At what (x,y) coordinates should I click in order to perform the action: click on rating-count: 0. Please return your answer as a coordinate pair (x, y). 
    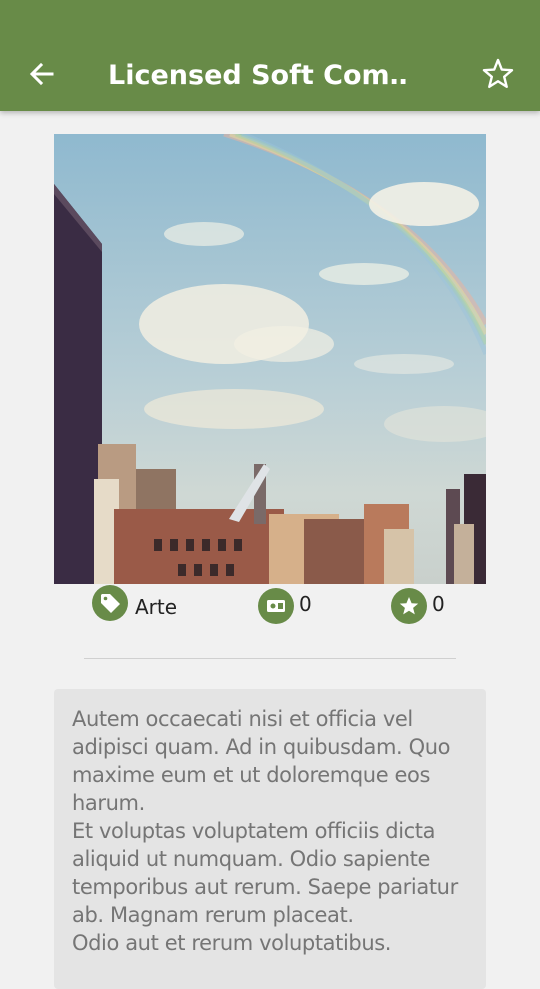
    Looking at the image, I should click on (438, 604).